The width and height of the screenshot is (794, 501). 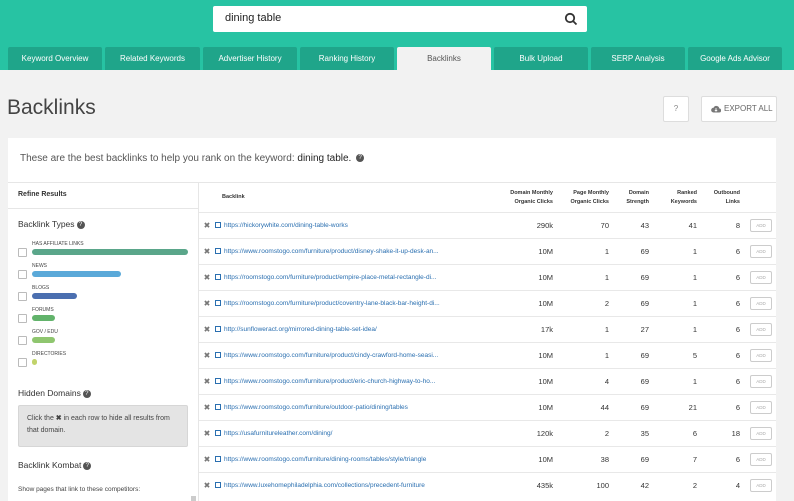 I want to click on col-ranked-keywords: Ranked Keywords, so click(x=677, y=198).